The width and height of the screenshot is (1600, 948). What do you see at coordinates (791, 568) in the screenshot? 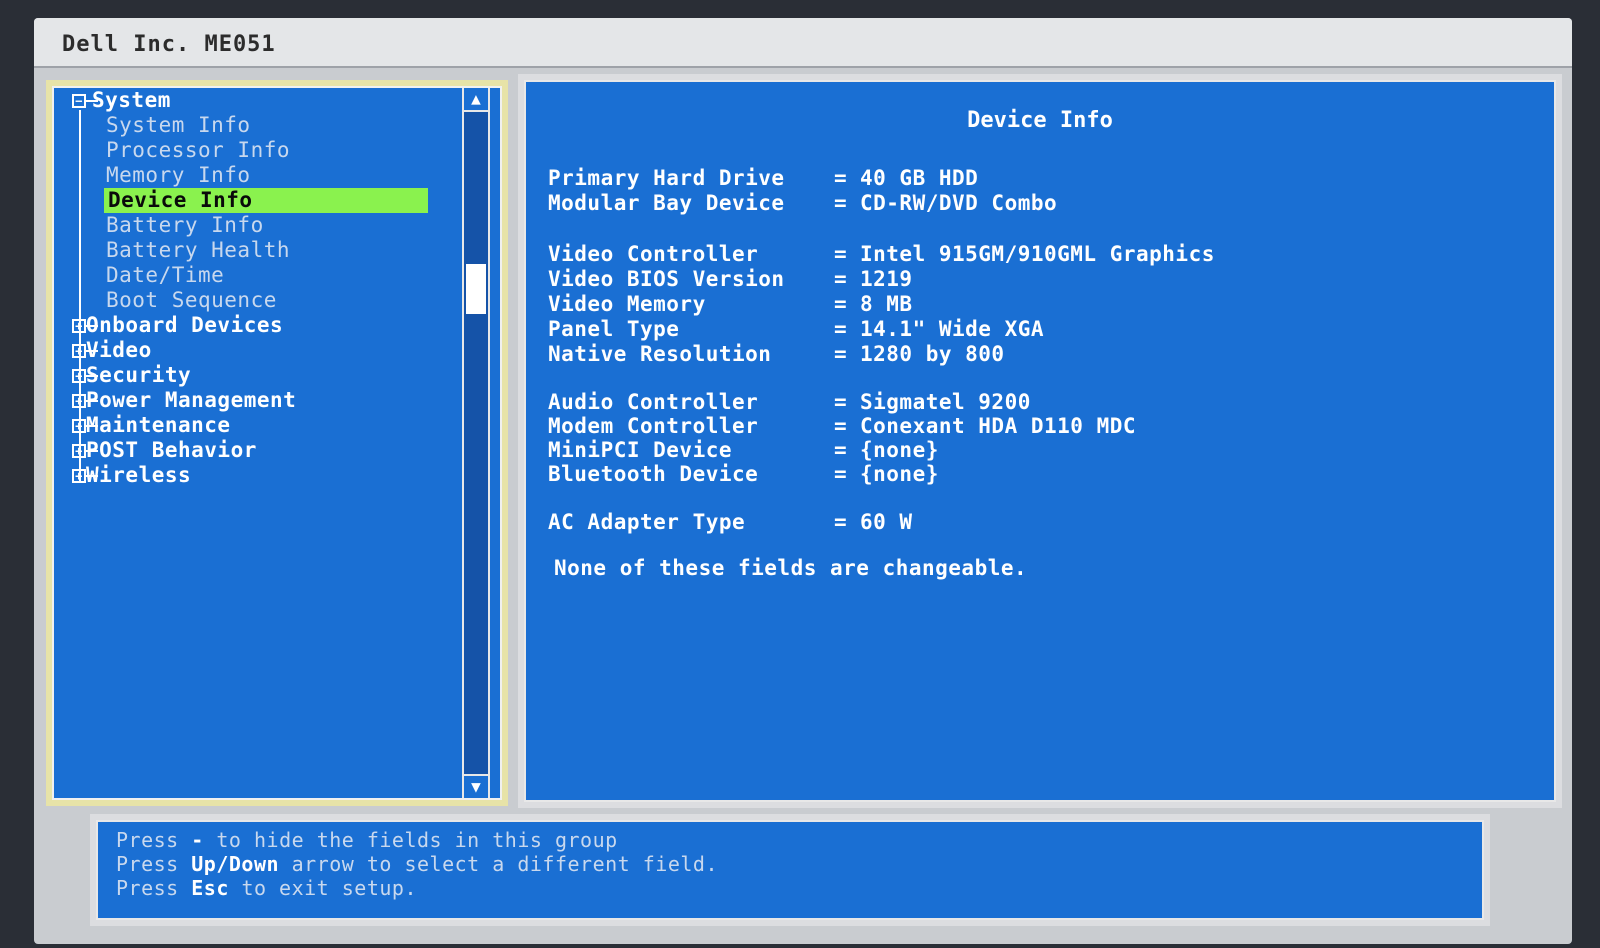
I see `panel-note: None of these fields are changeable.` at bounding box center [791, 568].